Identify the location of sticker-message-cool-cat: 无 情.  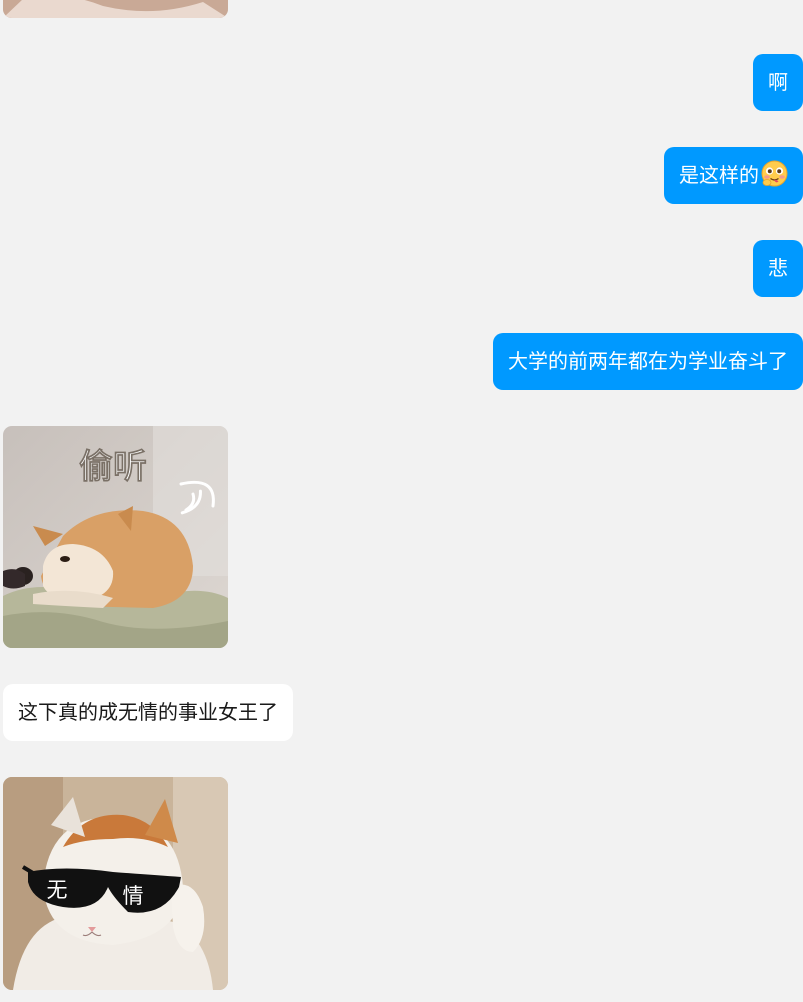
(115, 883).